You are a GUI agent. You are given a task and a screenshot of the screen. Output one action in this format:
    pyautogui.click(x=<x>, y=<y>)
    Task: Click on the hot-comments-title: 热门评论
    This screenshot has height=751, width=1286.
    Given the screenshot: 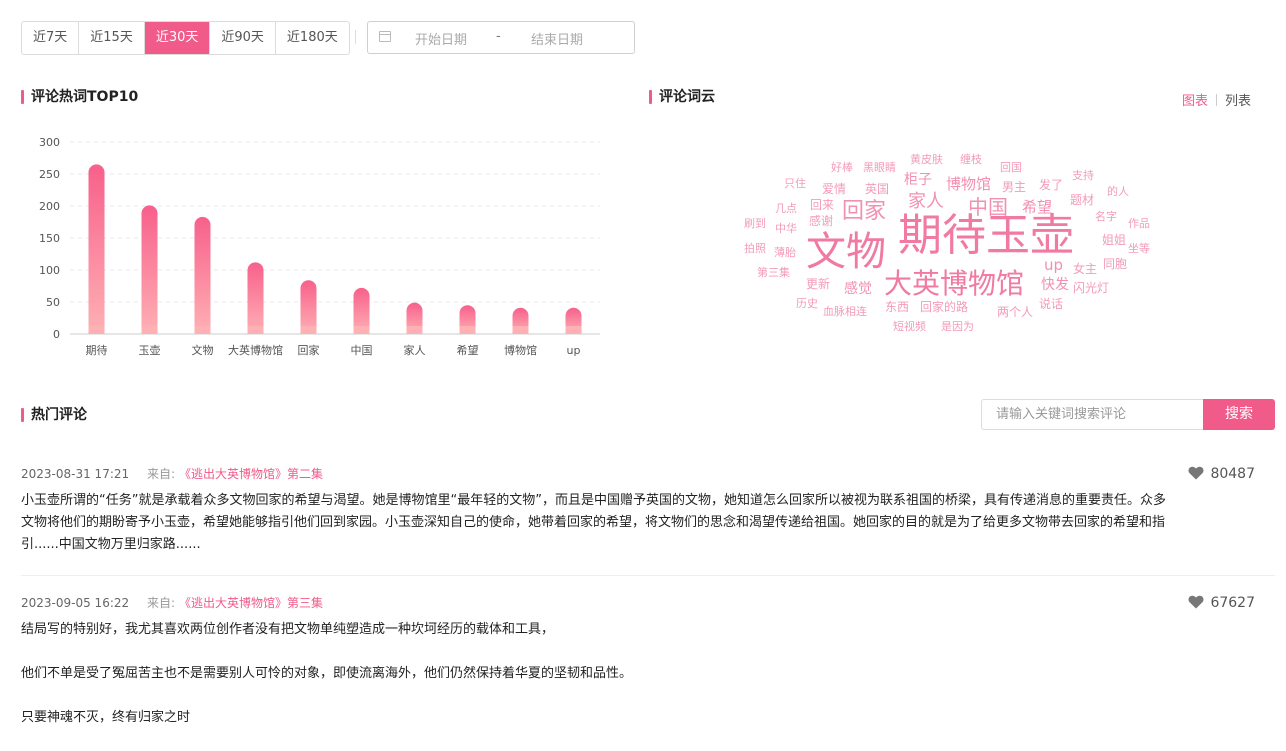 What is the action you would take?
    pyautogui.click(x=54, y=415)
    